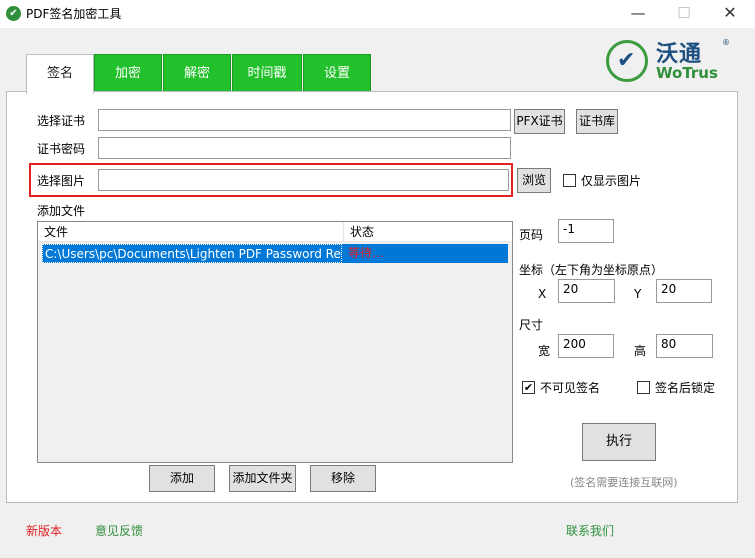  I want to click on cert-store-button: 证书库, so click(597, 121).